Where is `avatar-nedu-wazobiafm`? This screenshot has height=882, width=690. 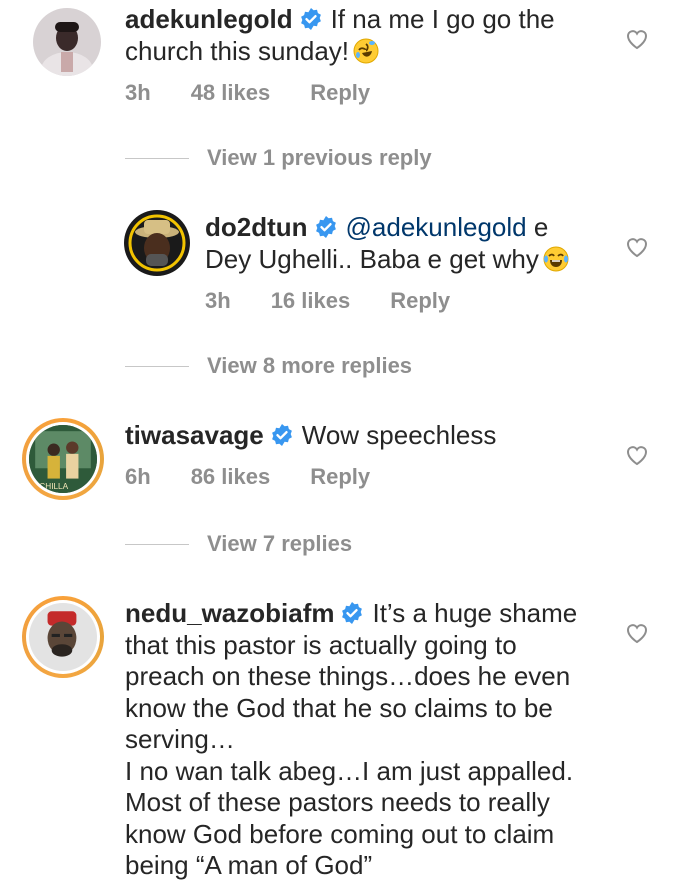 avatar-nedu-wazobiafm is located at coordinates (63, 637).